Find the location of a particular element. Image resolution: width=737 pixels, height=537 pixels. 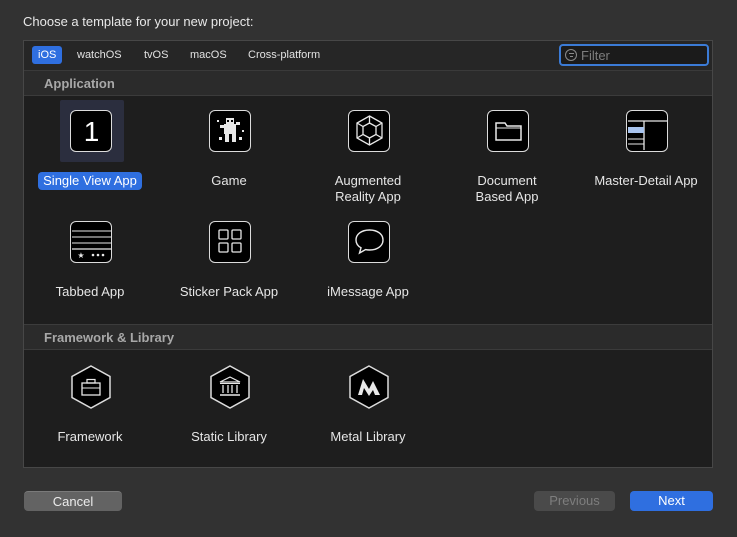

template-label: Document Based App is located at coordinates (507, 188).